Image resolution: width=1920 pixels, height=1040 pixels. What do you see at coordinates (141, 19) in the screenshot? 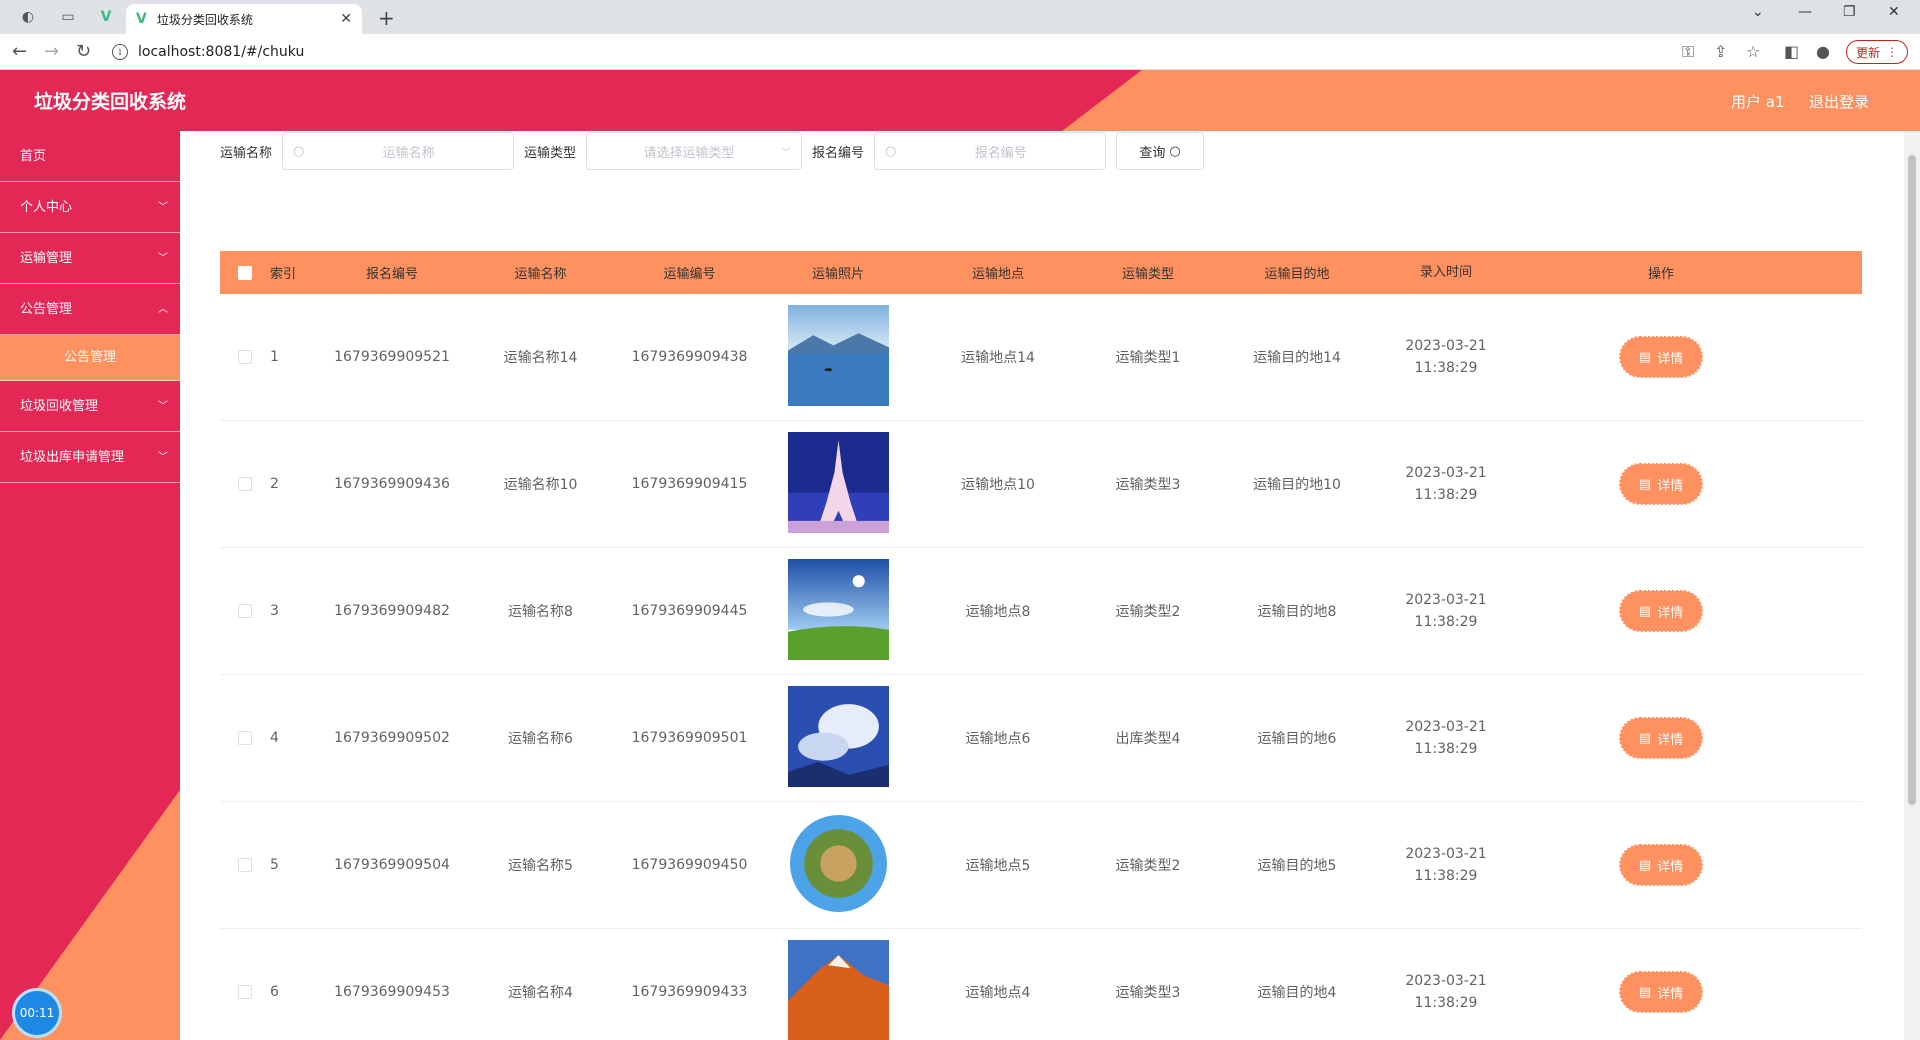
I see `vue-logo-icon: V` at bounding box center [141, 19].